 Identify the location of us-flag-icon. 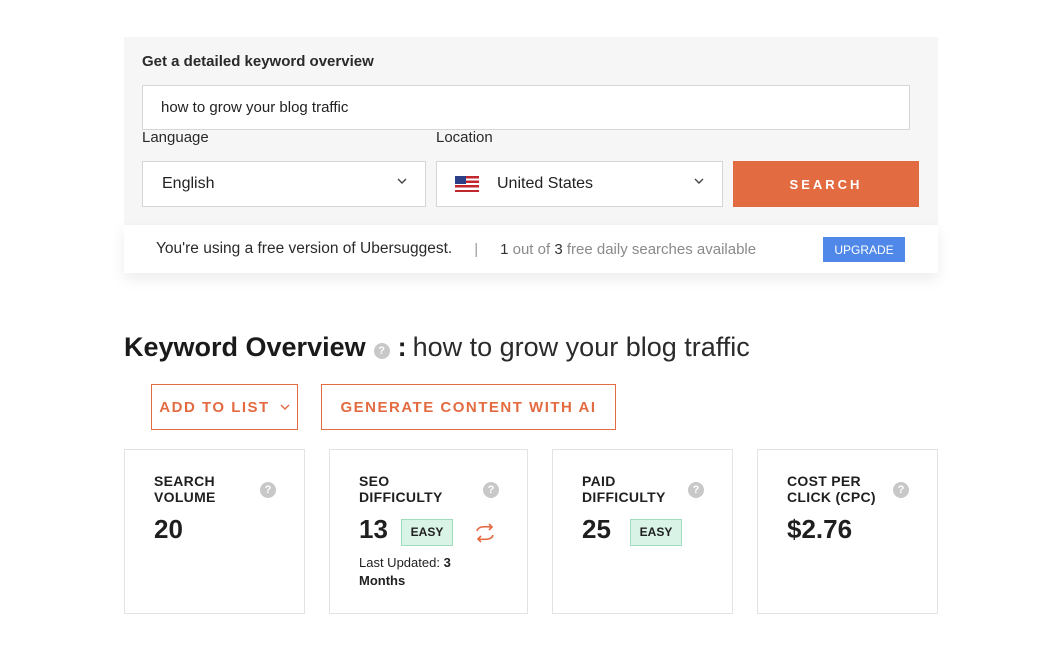
(467, 184).